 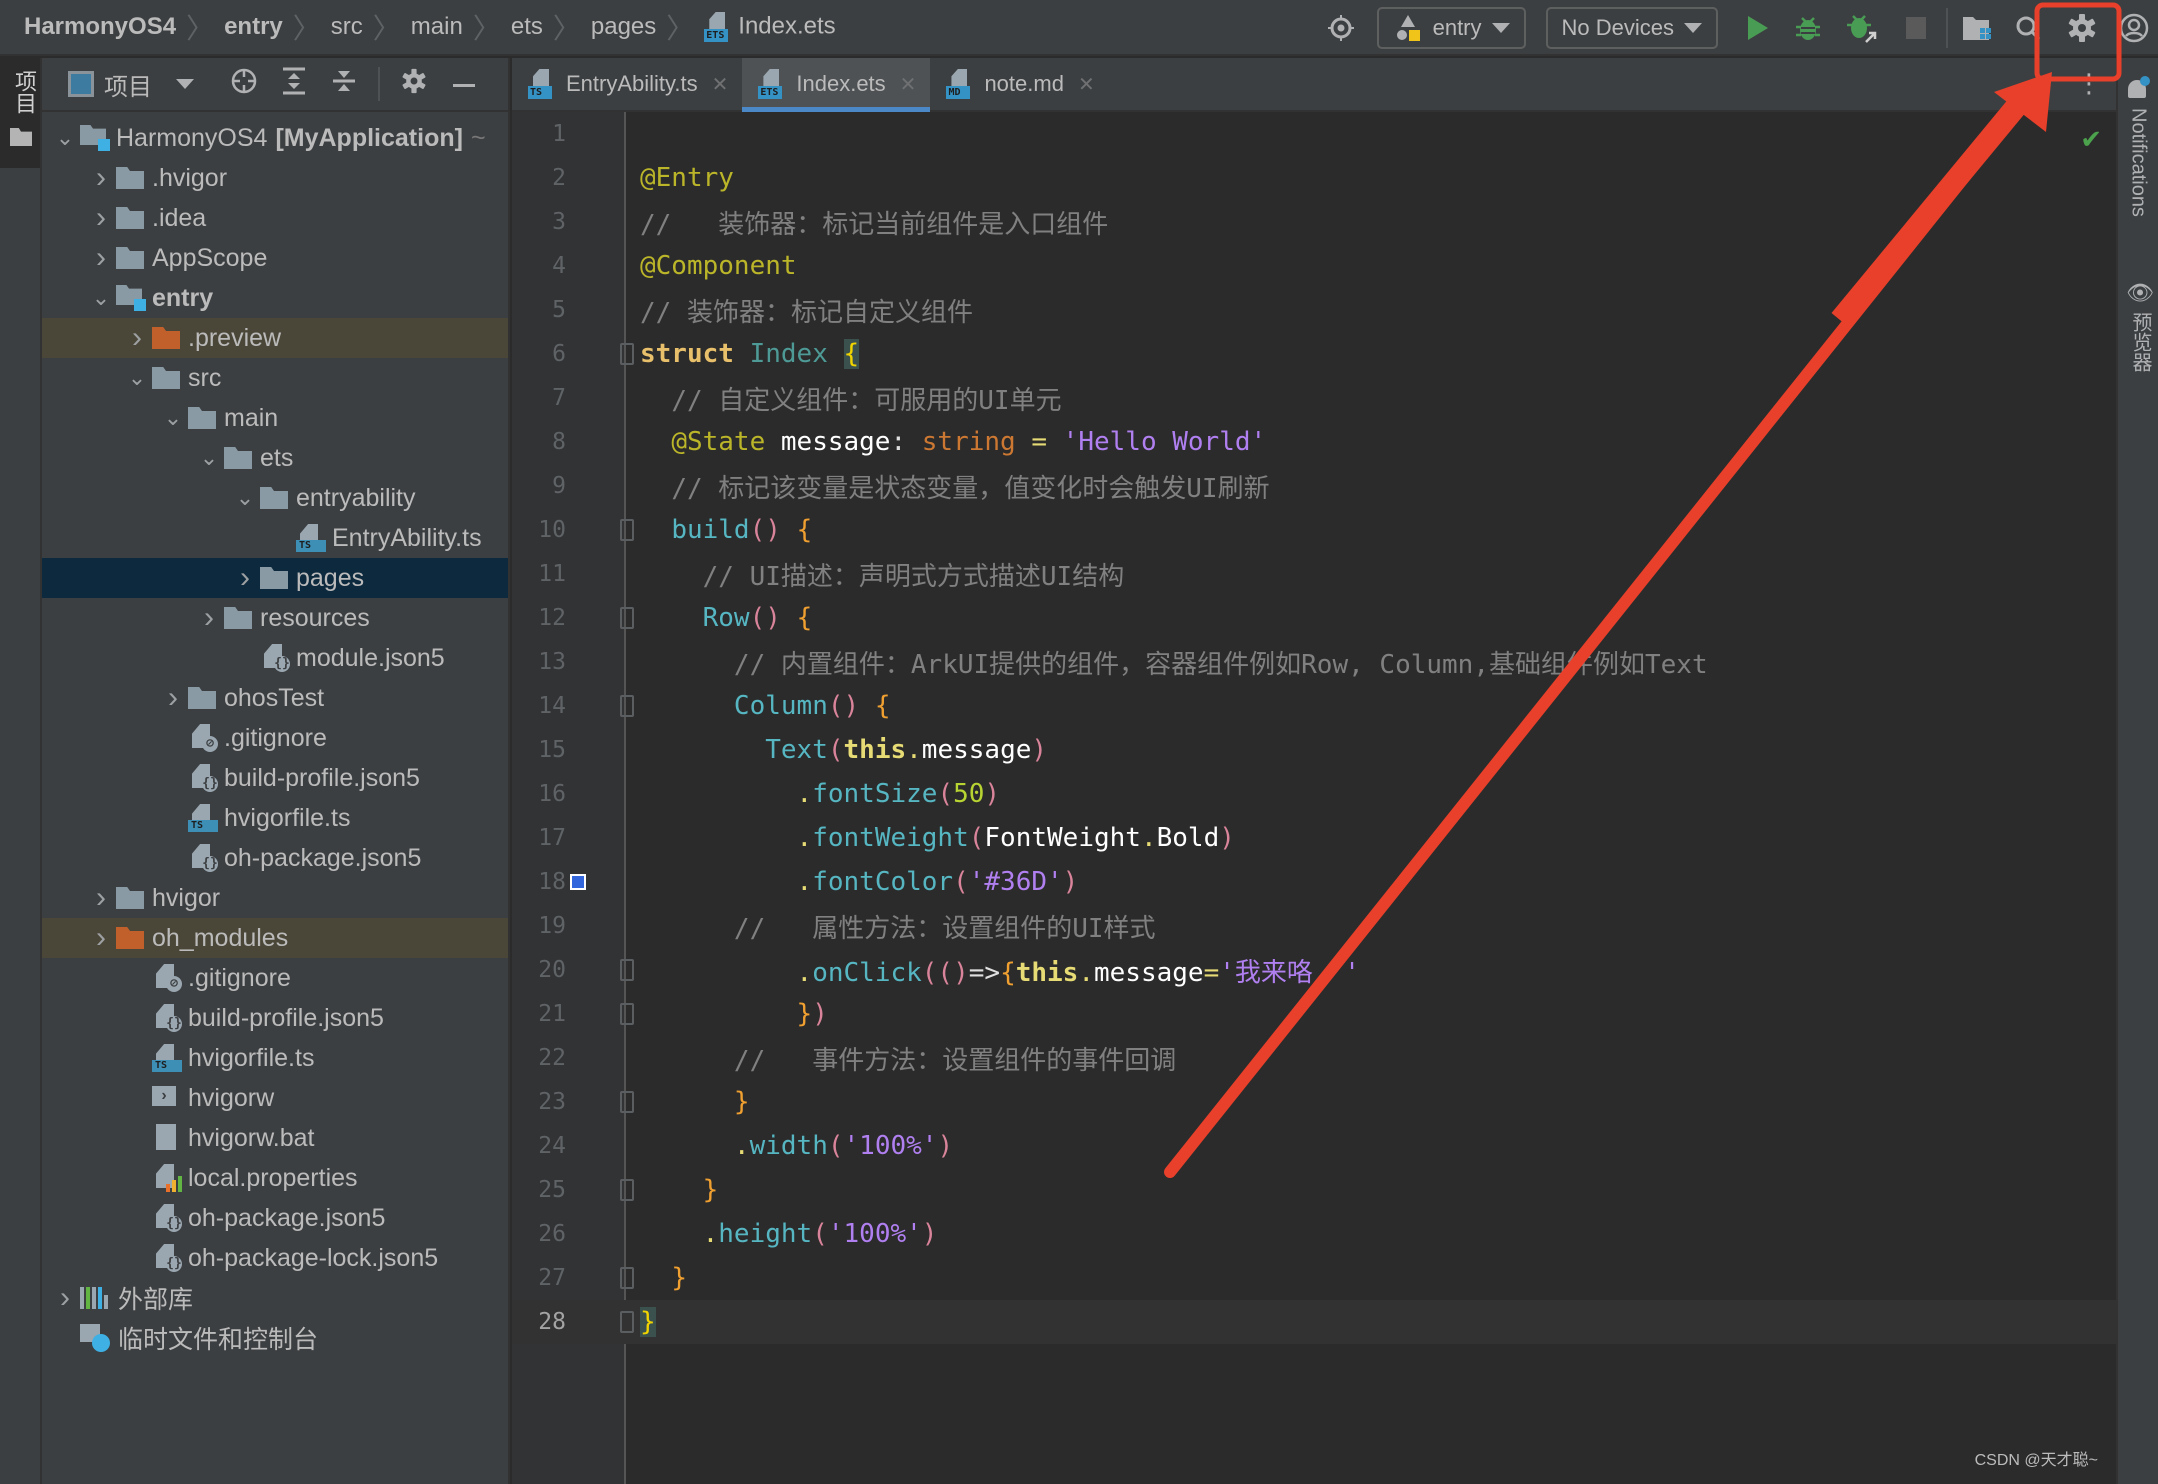 What do you see at coordinates (548, 1322) in the screenshot?
I see `line-number: 28` at bounding box center [548, 1322].